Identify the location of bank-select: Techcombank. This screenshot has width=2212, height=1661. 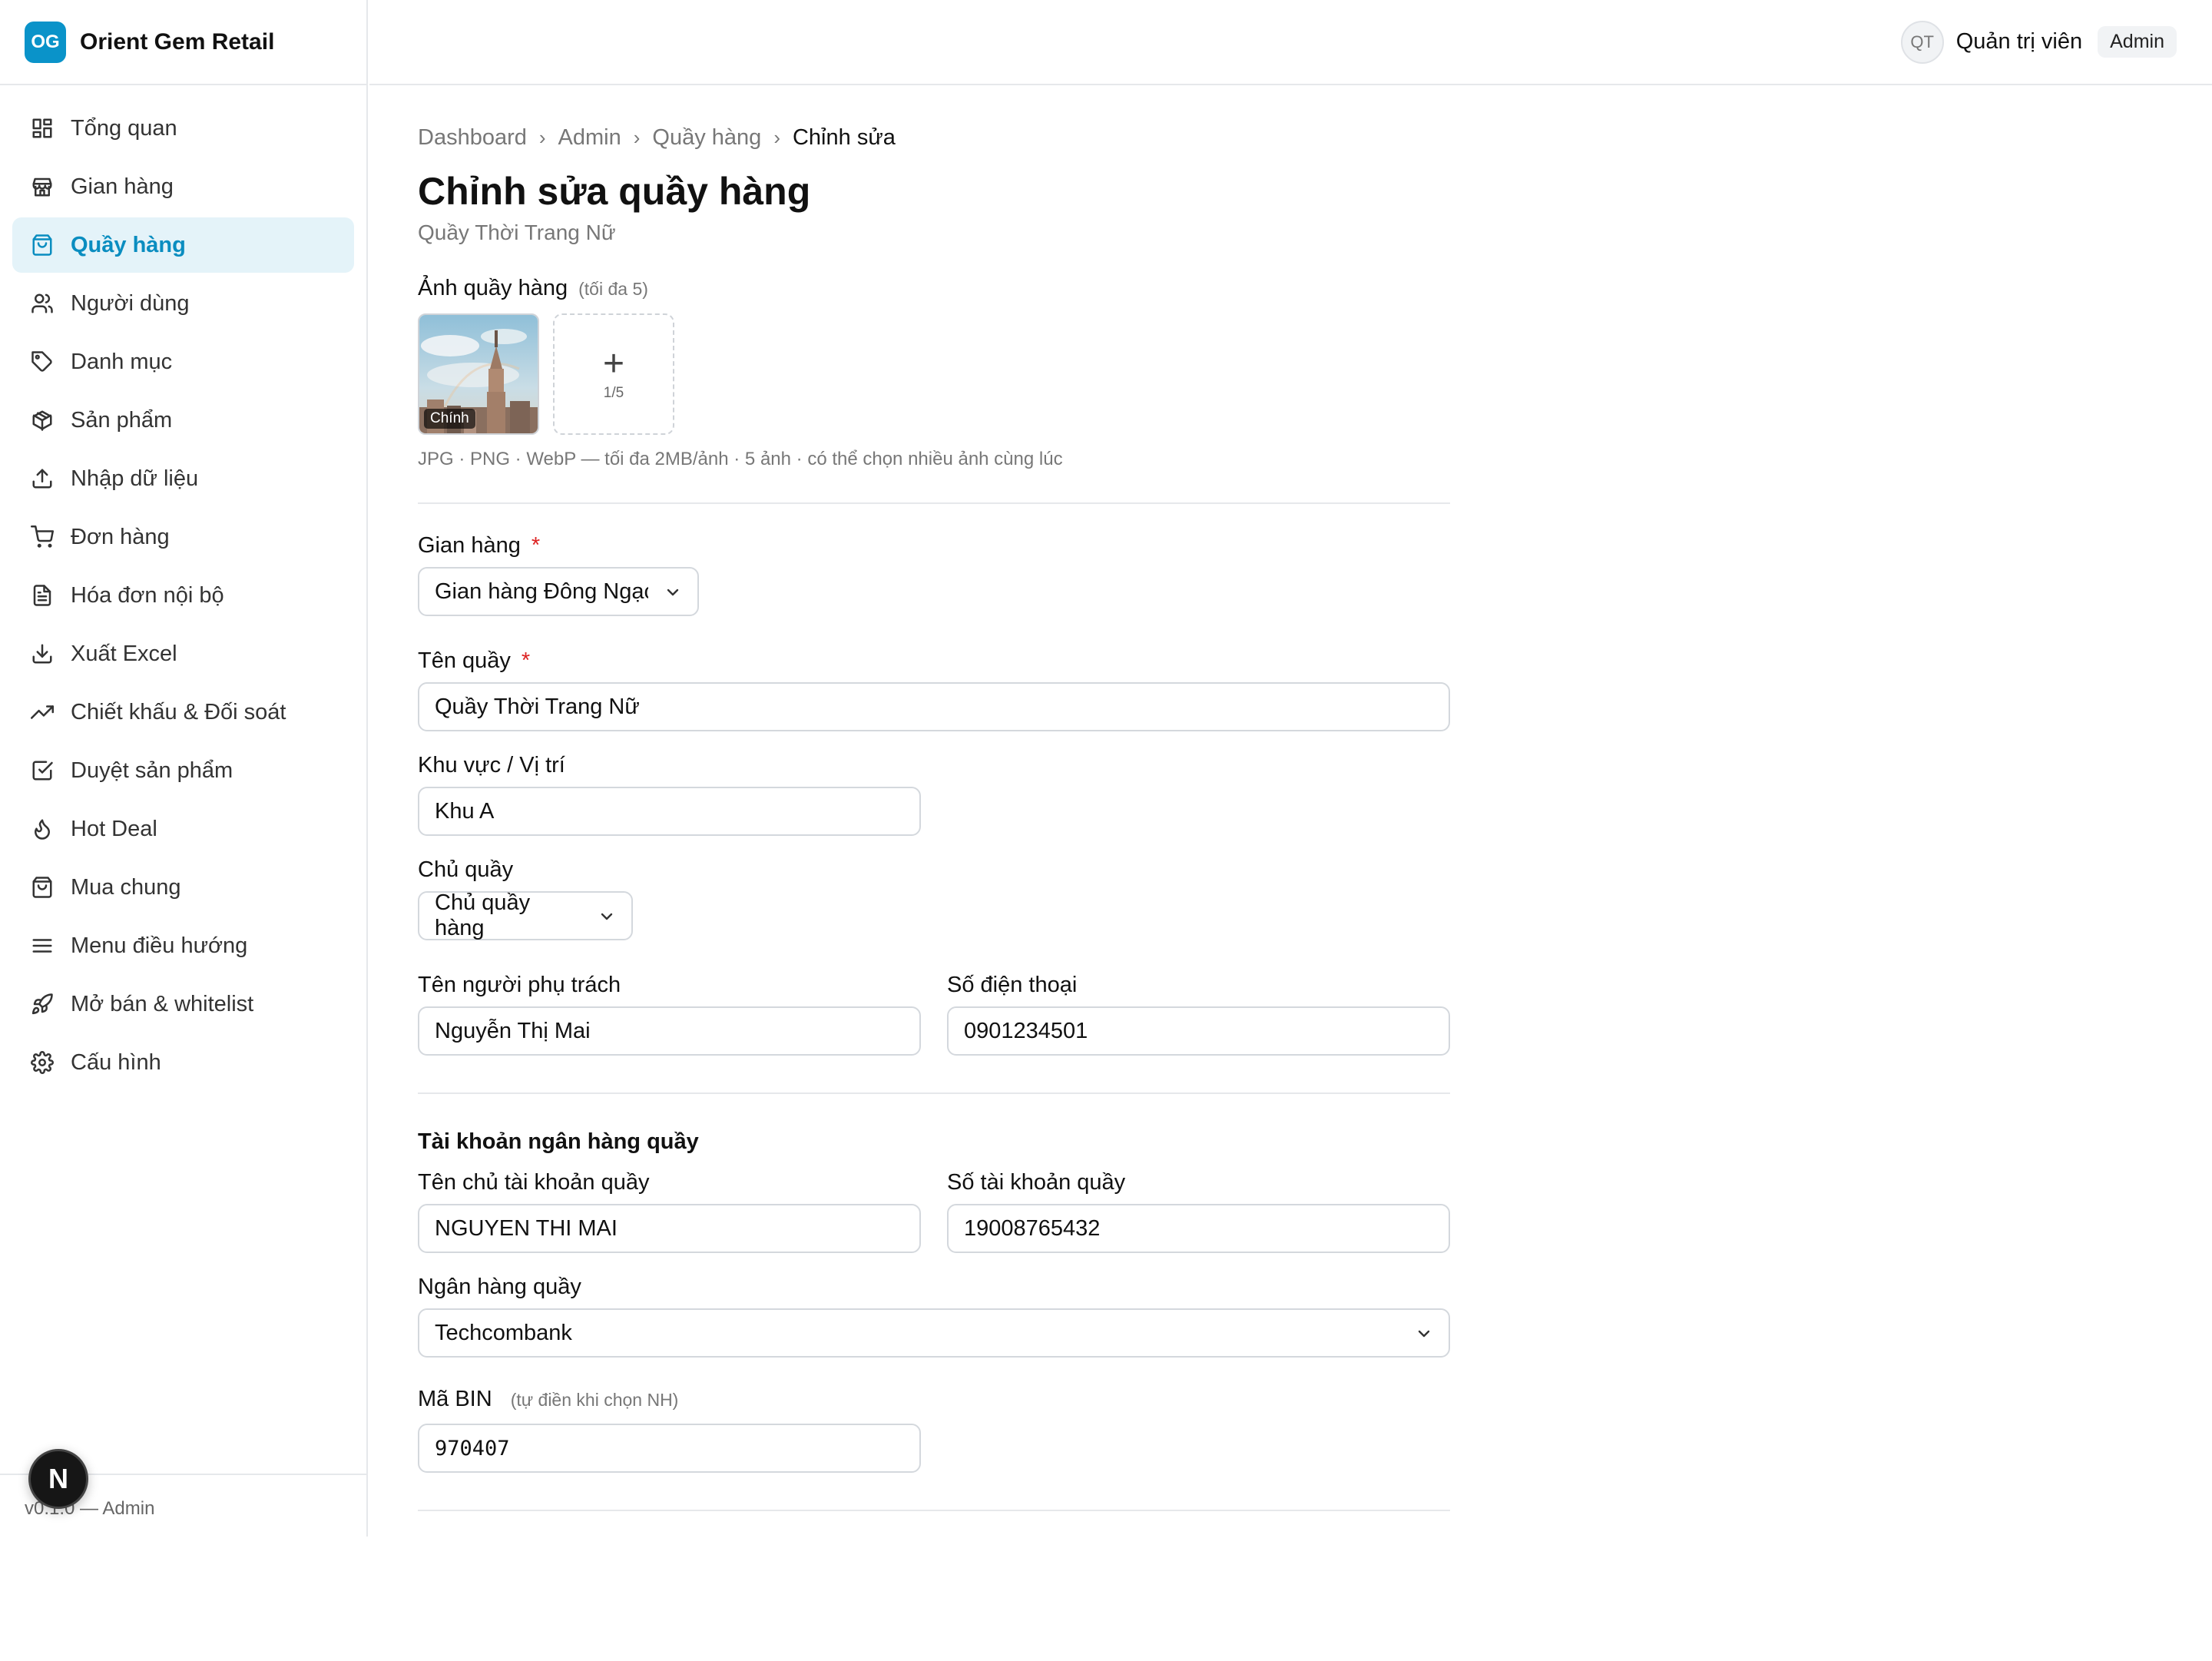
(934, 1333).